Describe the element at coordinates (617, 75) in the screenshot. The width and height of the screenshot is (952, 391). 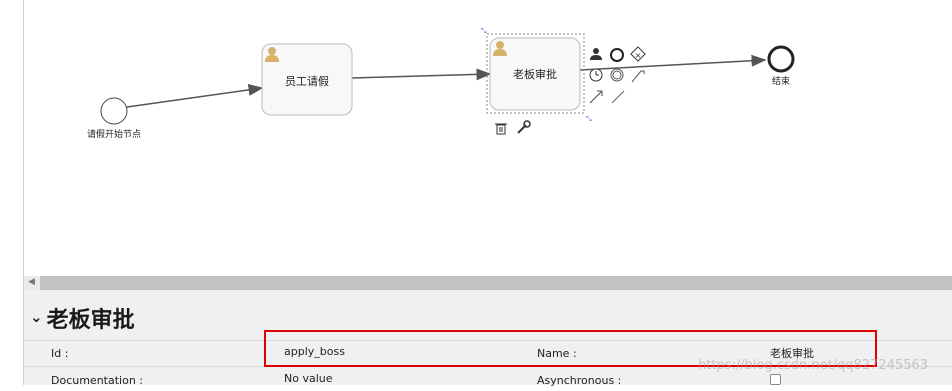
I see `add-intermediate-event-icon` at that location.